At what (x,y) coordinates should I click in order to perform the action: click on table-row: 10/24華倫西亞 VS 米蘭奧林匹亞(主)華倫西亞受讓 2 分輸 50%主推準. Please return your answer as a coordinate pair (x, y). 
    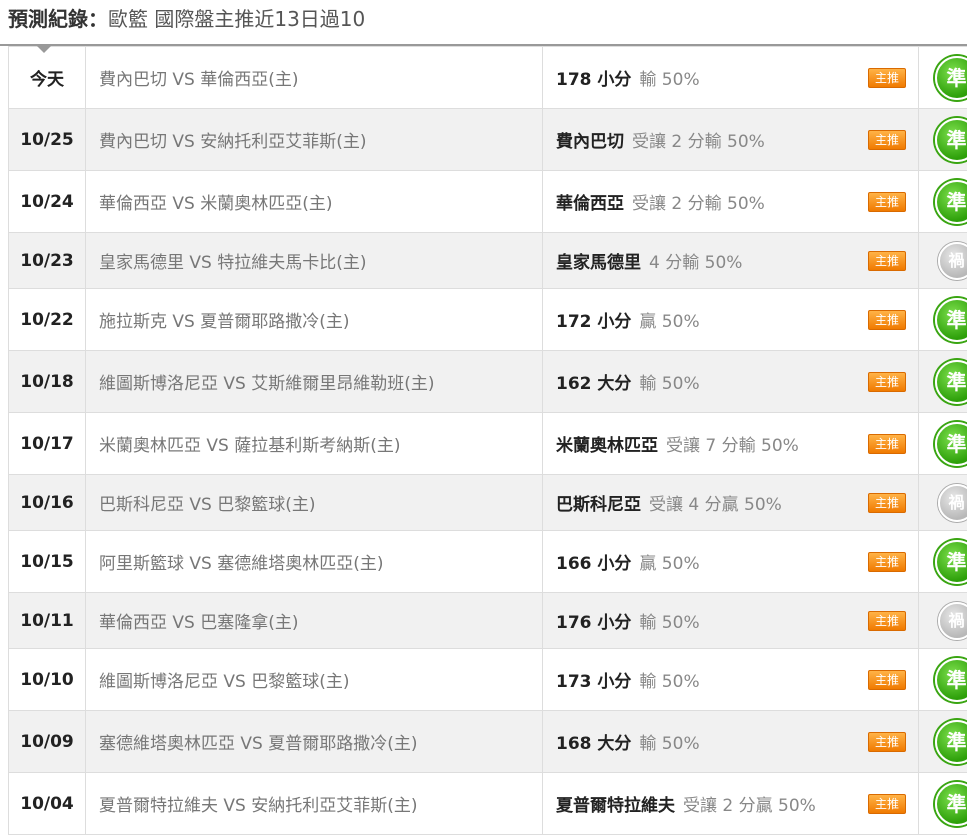
    Looking at the image, I should click on (488, 202).